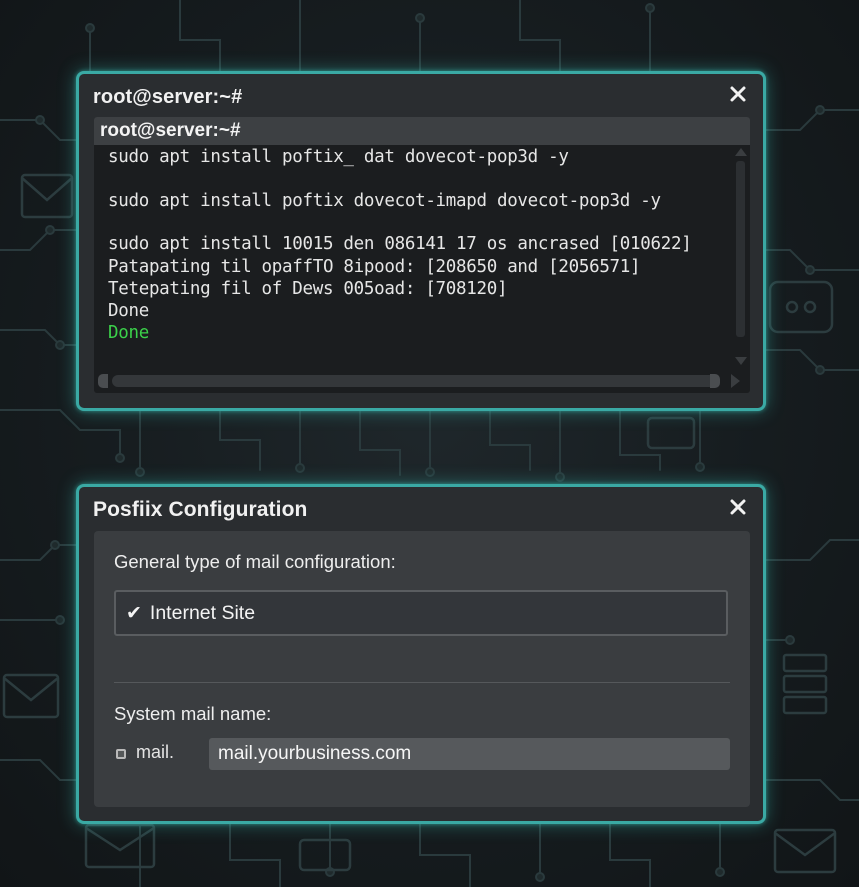 Image resolution: width=859 pixels, height=887 pixels. I want to click on section-divider, so click(422, 682).